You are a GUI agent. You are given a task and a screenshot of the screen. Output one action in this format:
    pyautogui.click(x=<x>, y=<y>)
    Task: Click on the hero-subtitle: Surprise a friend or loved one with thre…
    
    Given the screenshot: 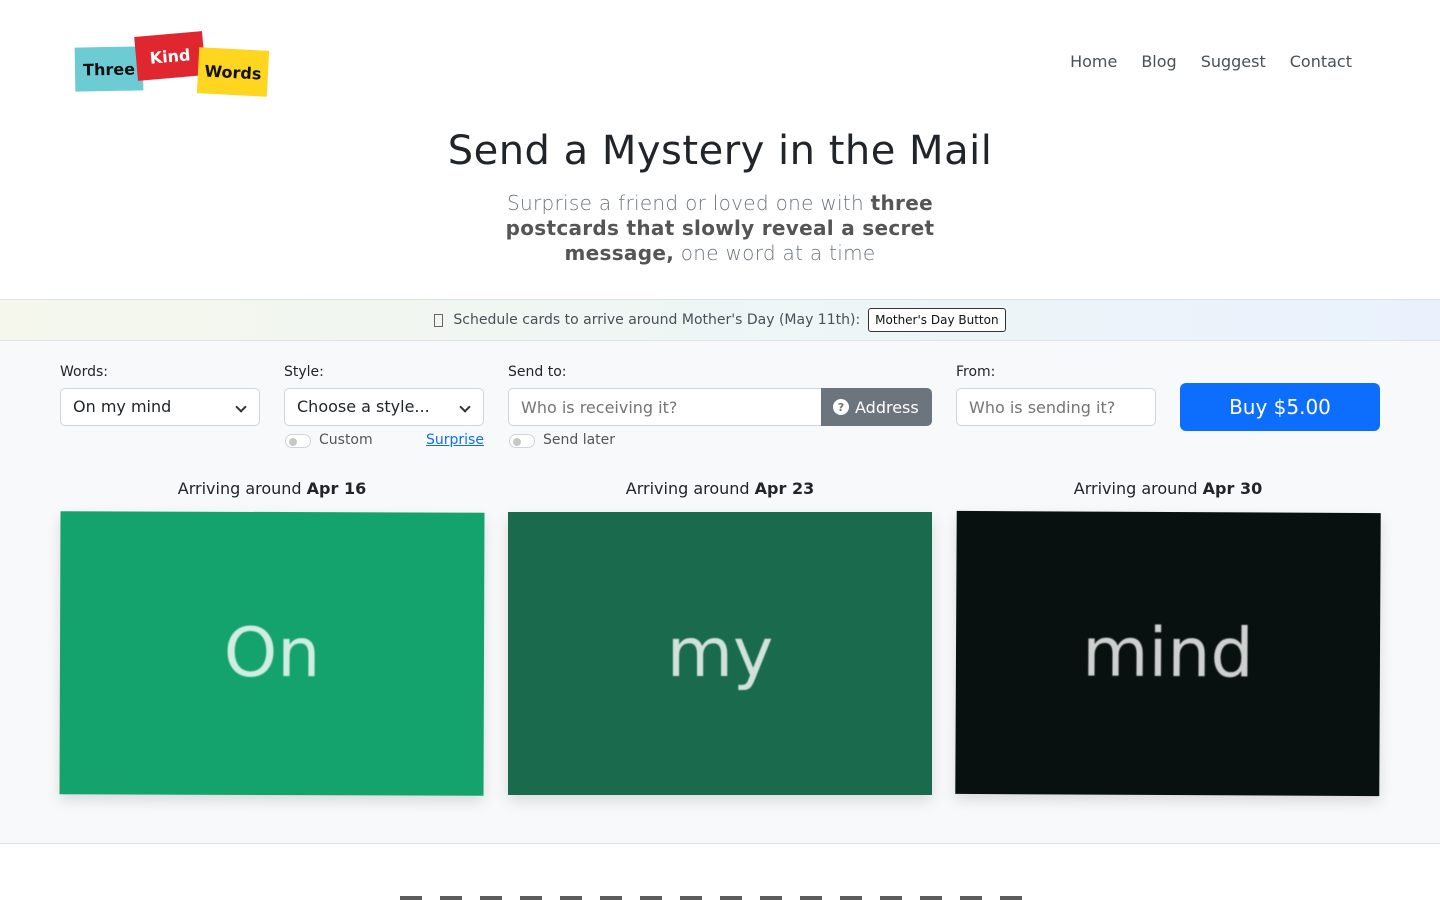 What is the action you would take?
    pyautogui.click(x=720, y=228)
    